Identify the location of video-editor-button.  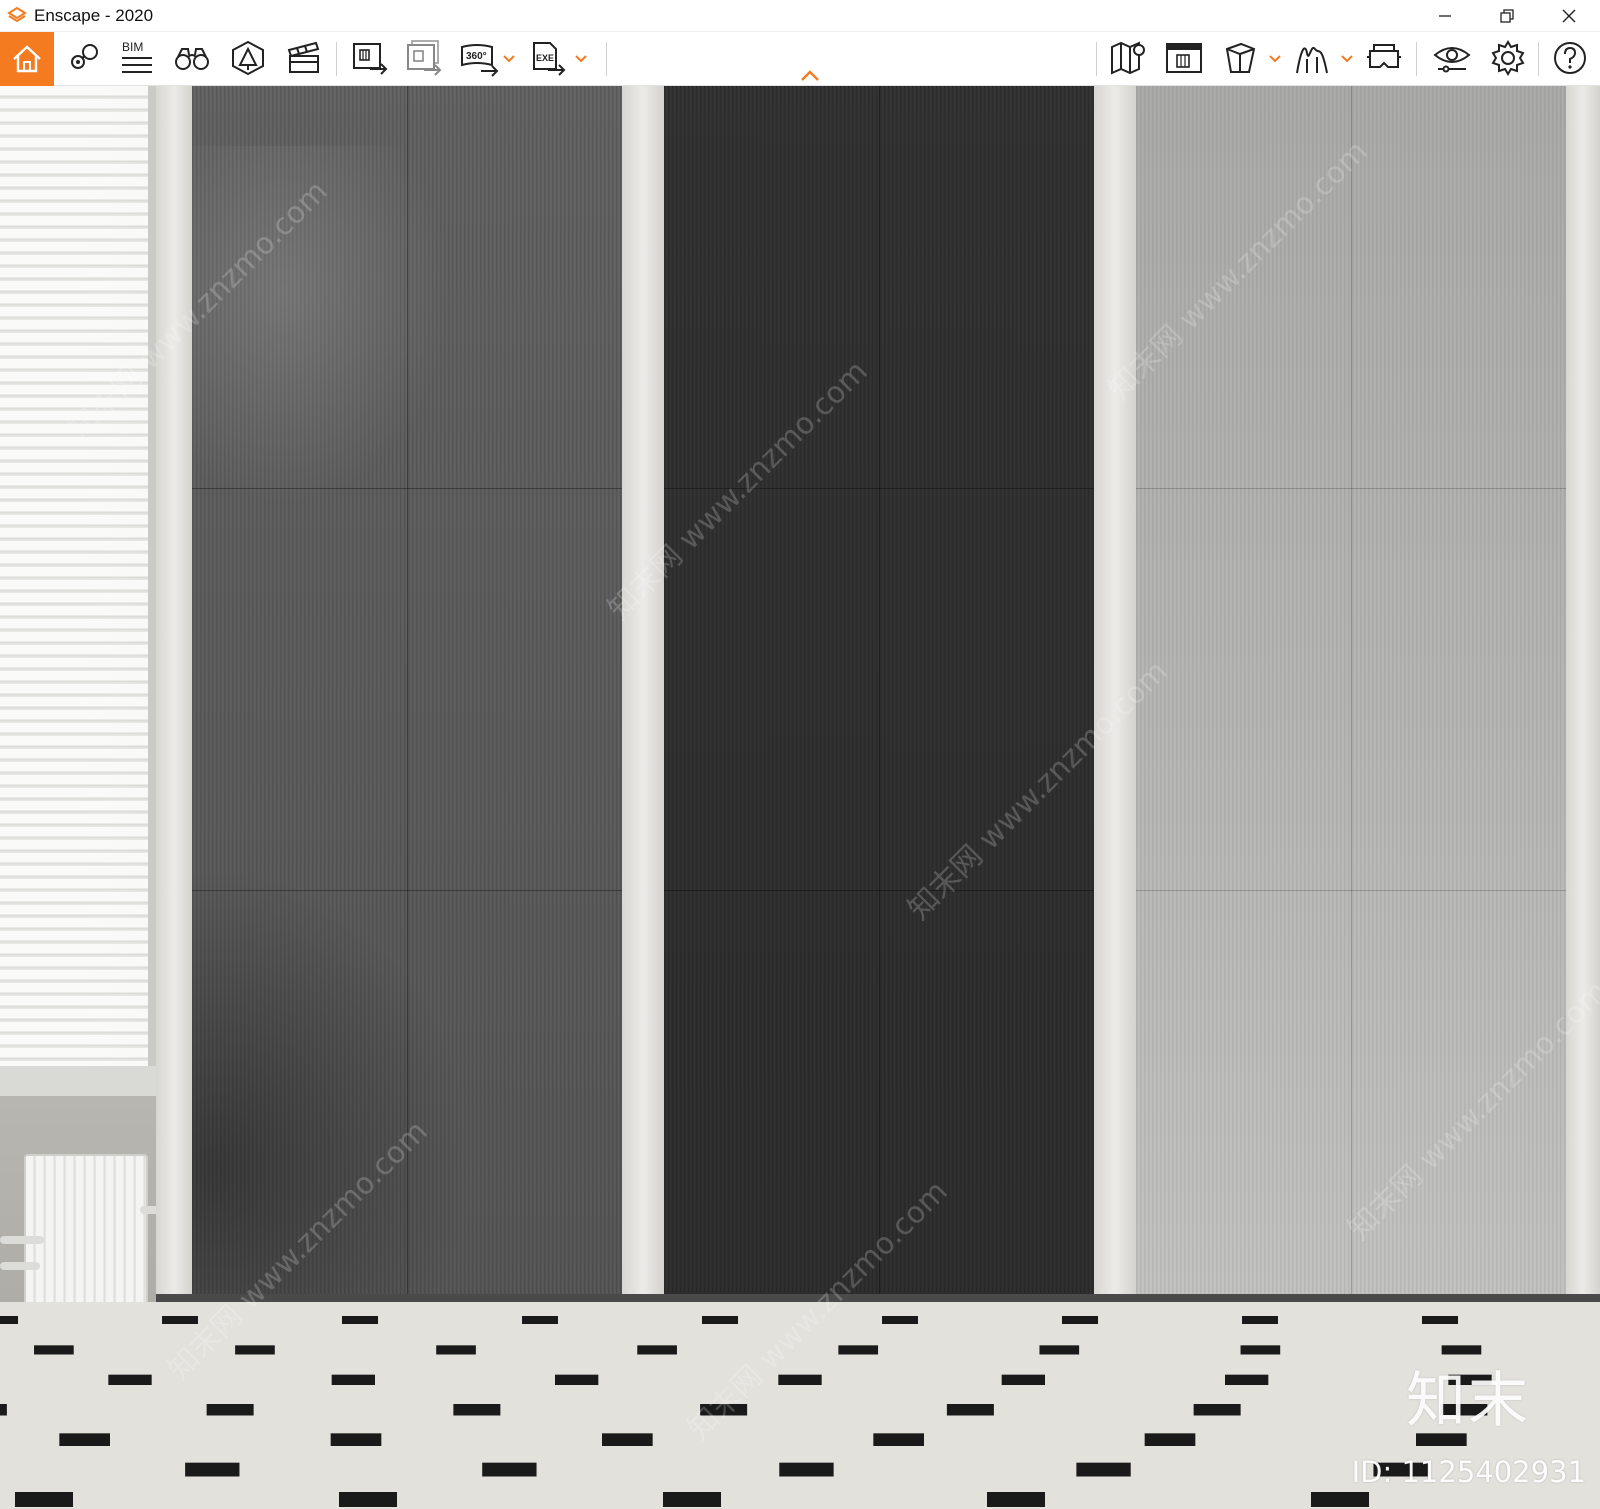
(304, 58).